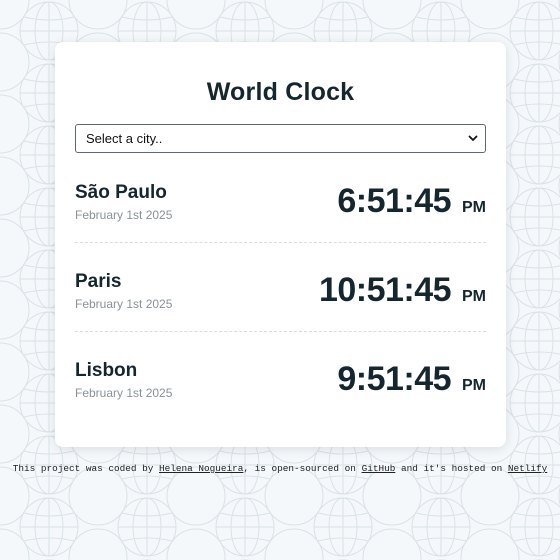 The height and width of the screenshot is (560, 560). I want to click on city-name: São Paulo, so click(121, 192).